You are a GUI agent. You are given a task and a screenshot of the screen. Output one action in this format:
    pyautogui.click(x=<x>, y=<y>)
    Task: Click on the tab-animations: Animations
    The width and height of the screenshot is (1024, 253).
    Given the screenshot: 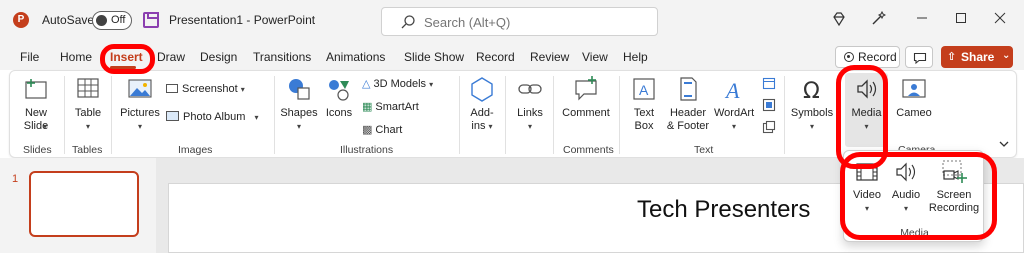 What is the action you would take?
    pyautogui.click(x=355, y=57)
    